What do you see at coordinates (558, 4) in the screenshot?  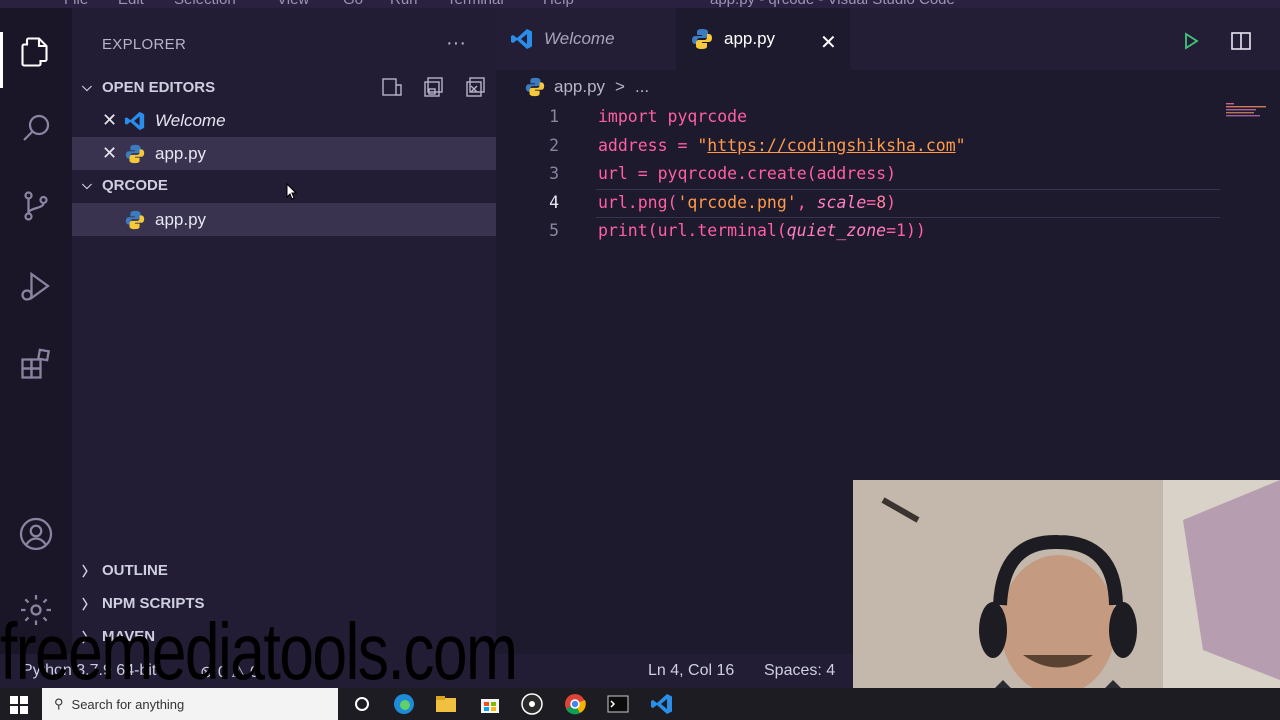 I see `menu-help: Help` at bounding box center [558, 4].